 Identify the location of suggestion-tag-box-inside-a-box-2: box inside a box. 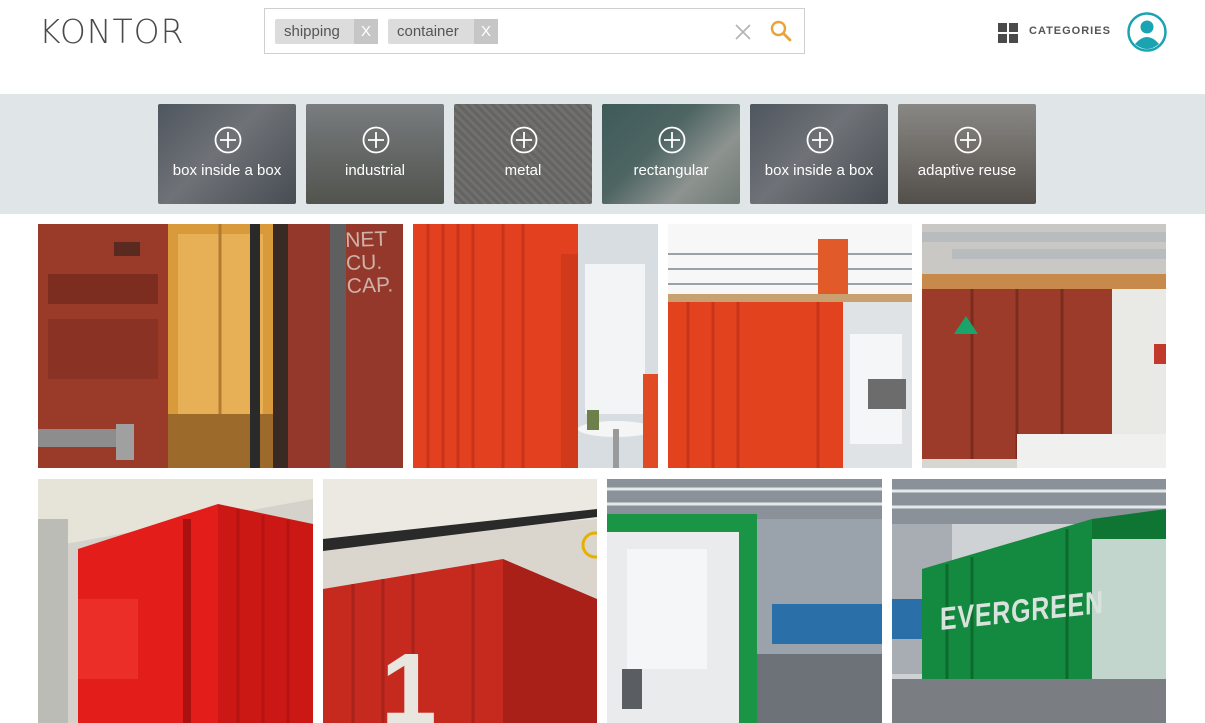
(819, 154).